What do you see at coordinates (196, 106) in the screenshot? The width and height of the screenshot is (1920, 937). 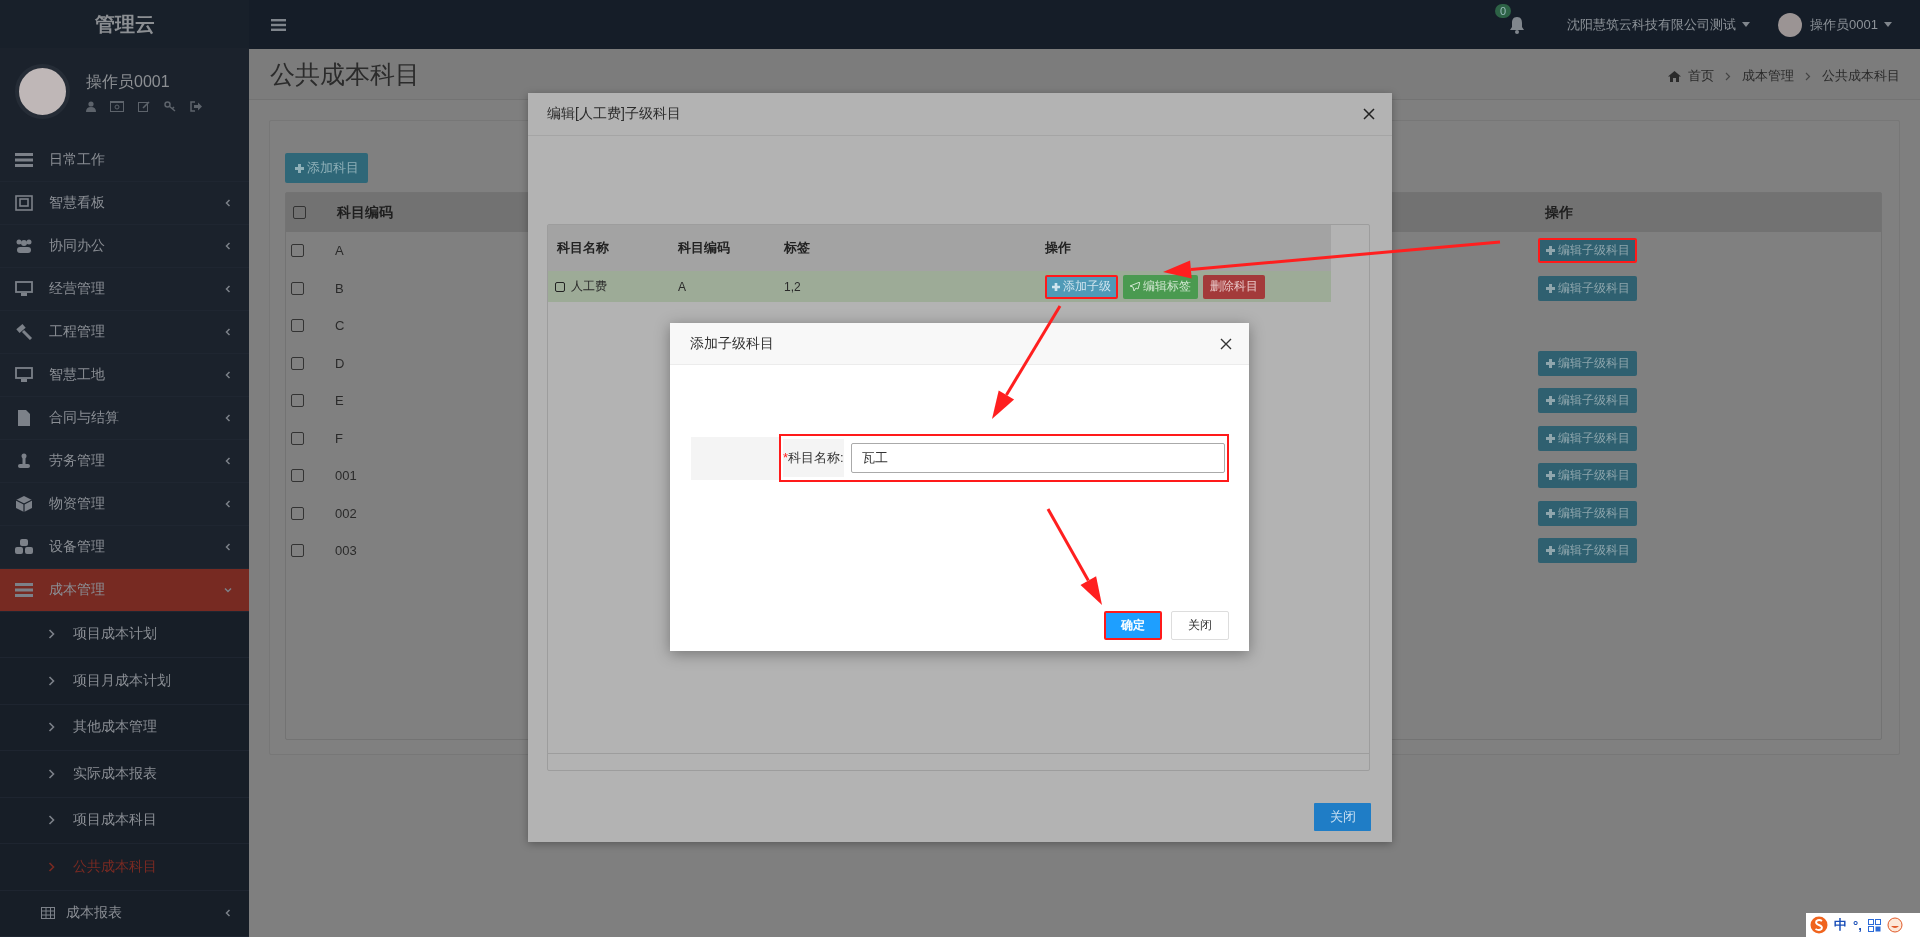 I see `logout-icon` at bounding box center [196, 106].